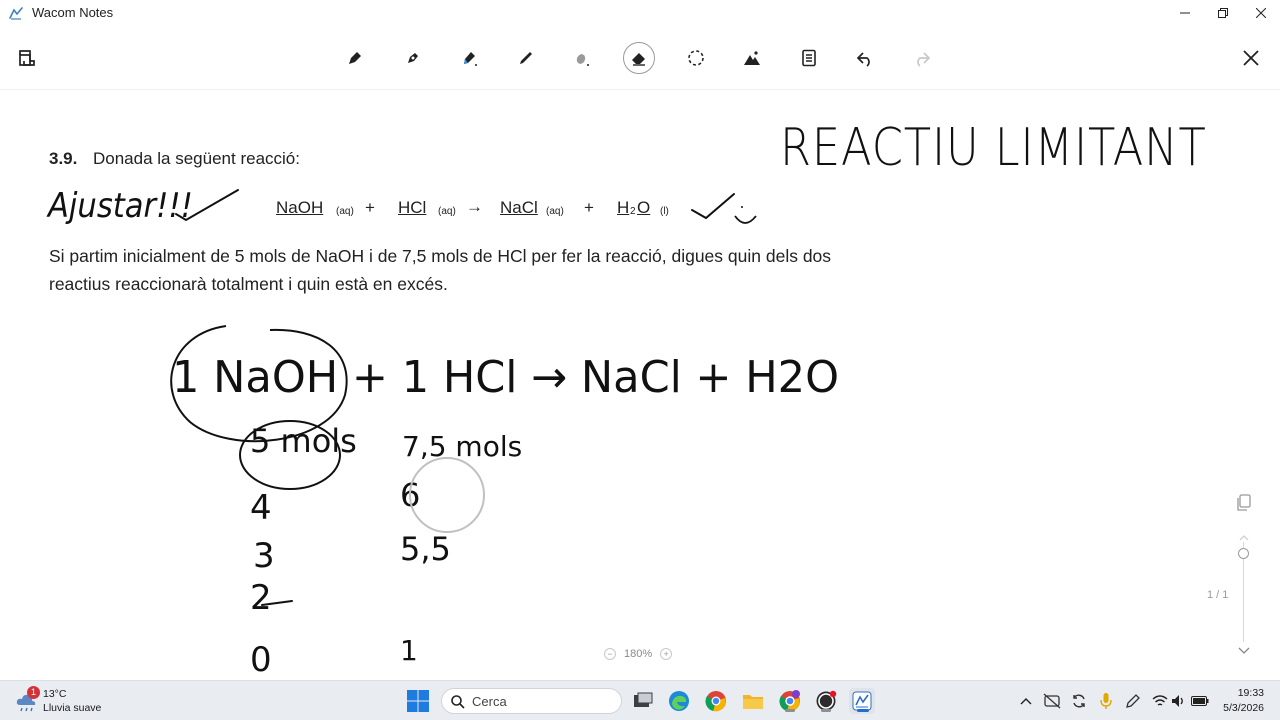  I want to click on minimize-button, so click(1185, 13).